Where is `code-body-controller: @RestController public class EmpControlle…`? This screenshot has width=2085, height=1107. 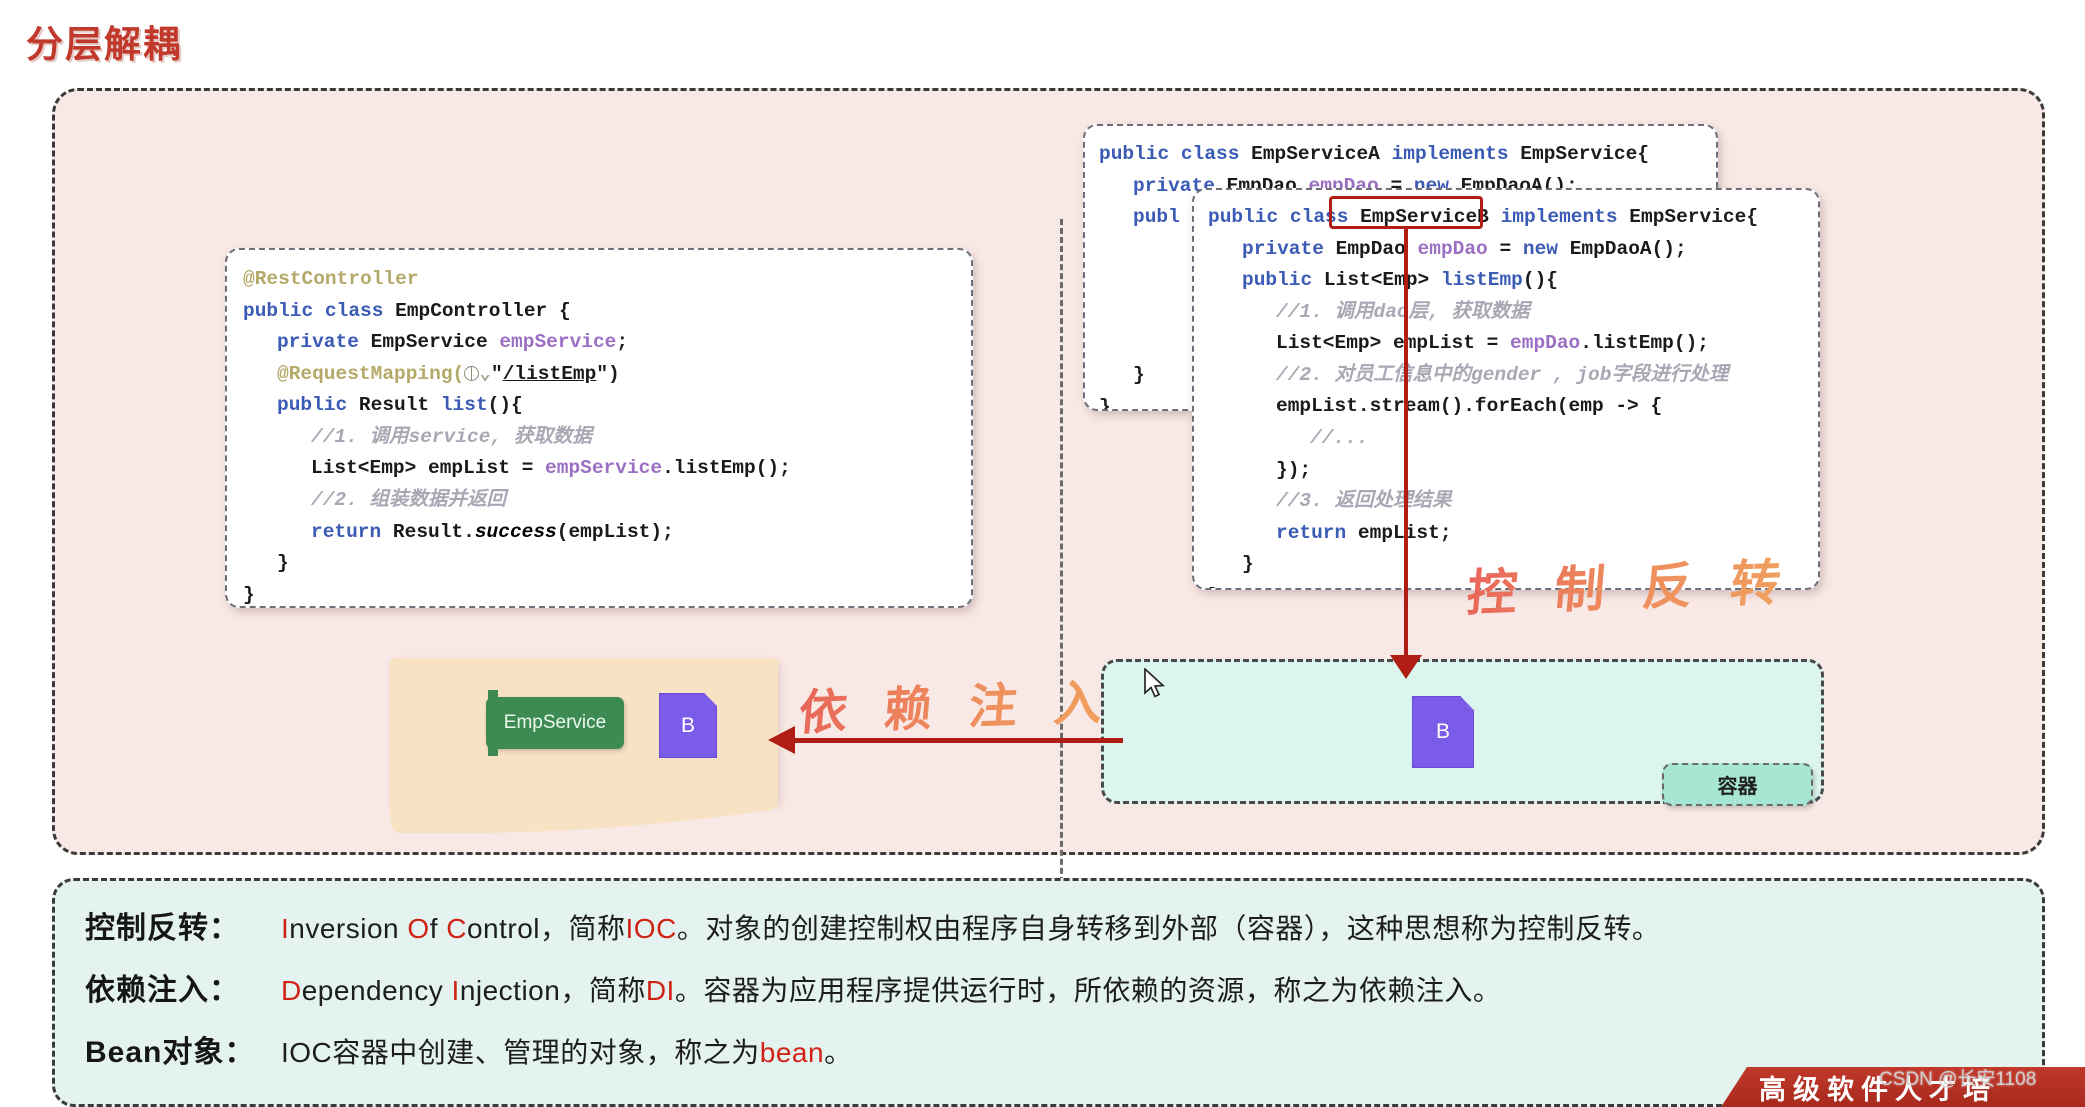 code-body-controller: @RestController public class EmpControlle… is located at coordinates (607, 435).